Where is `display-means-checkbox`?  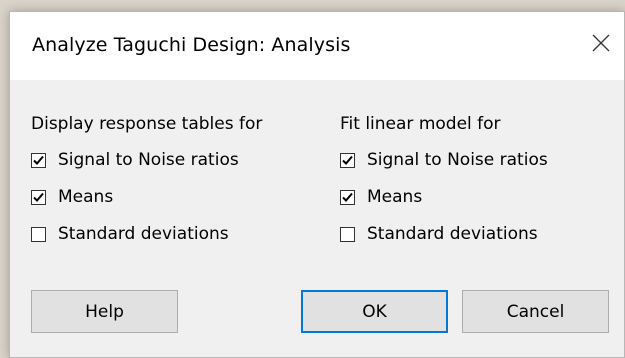
display-means-checkbox is located at coordinates (38, 197).